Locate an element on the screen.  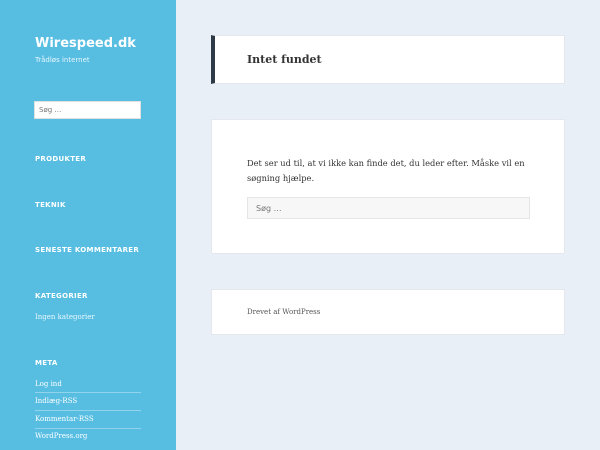
site-footer: Drevet af WordPress is located at coordinates (388, 312).